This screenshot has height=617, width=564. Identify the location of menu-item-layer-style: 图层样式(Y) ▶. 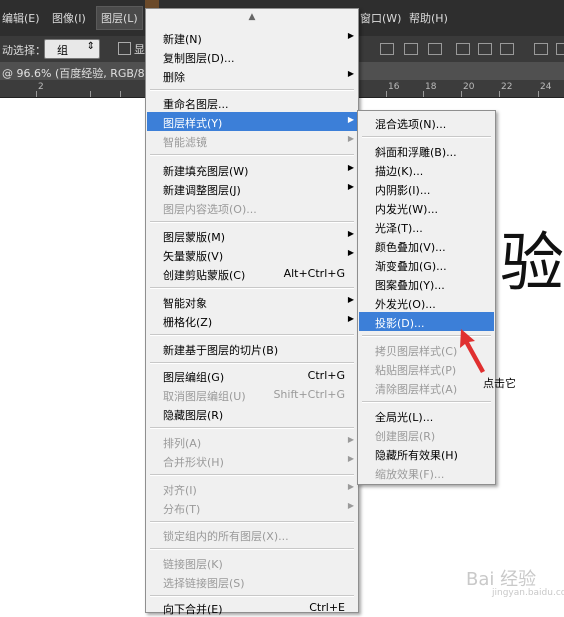
(252, 121).